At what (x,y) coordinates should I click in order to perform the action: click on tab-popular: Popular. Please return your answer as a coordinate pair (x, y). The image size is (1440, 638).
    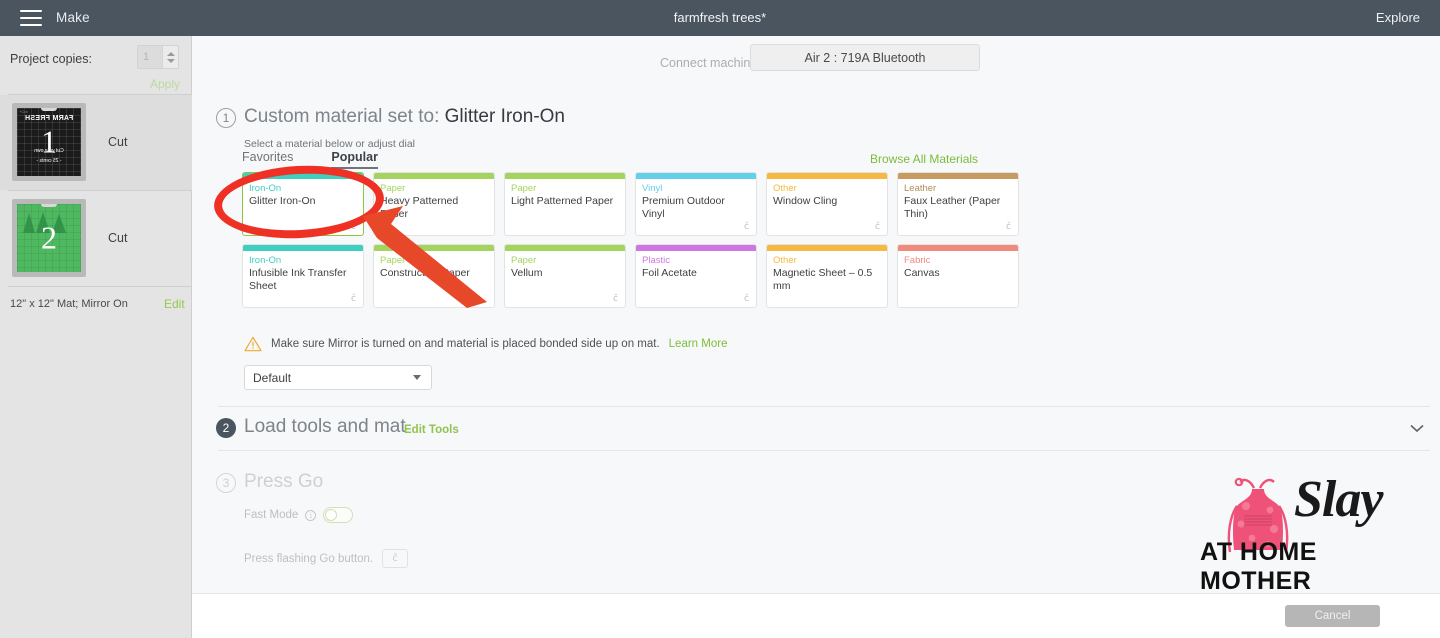
    Looking at the image, I should click on (354, 159).